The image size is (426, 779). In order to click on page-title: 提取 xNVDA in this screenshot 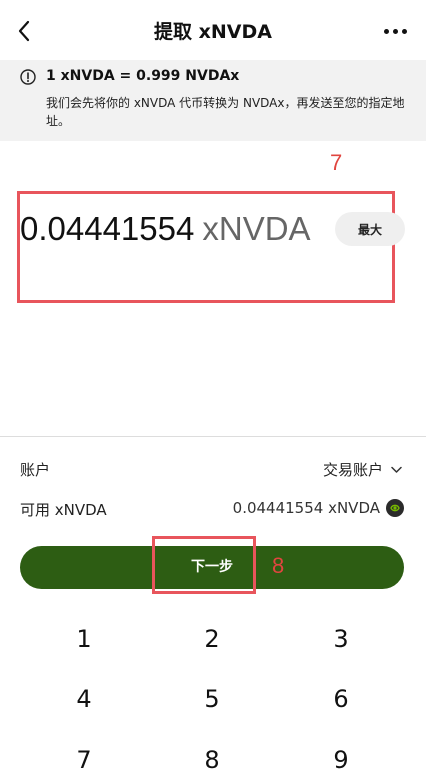, I will do `click(213, 32)`.